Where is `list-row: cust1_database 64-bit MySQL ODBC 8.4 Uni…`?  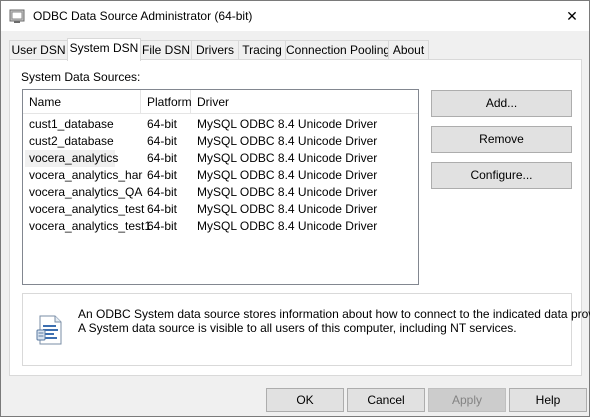 list-row: cust1_database 64-bit MySQL ODBC 8.4 Uni… is located at coordinates (220, 124).